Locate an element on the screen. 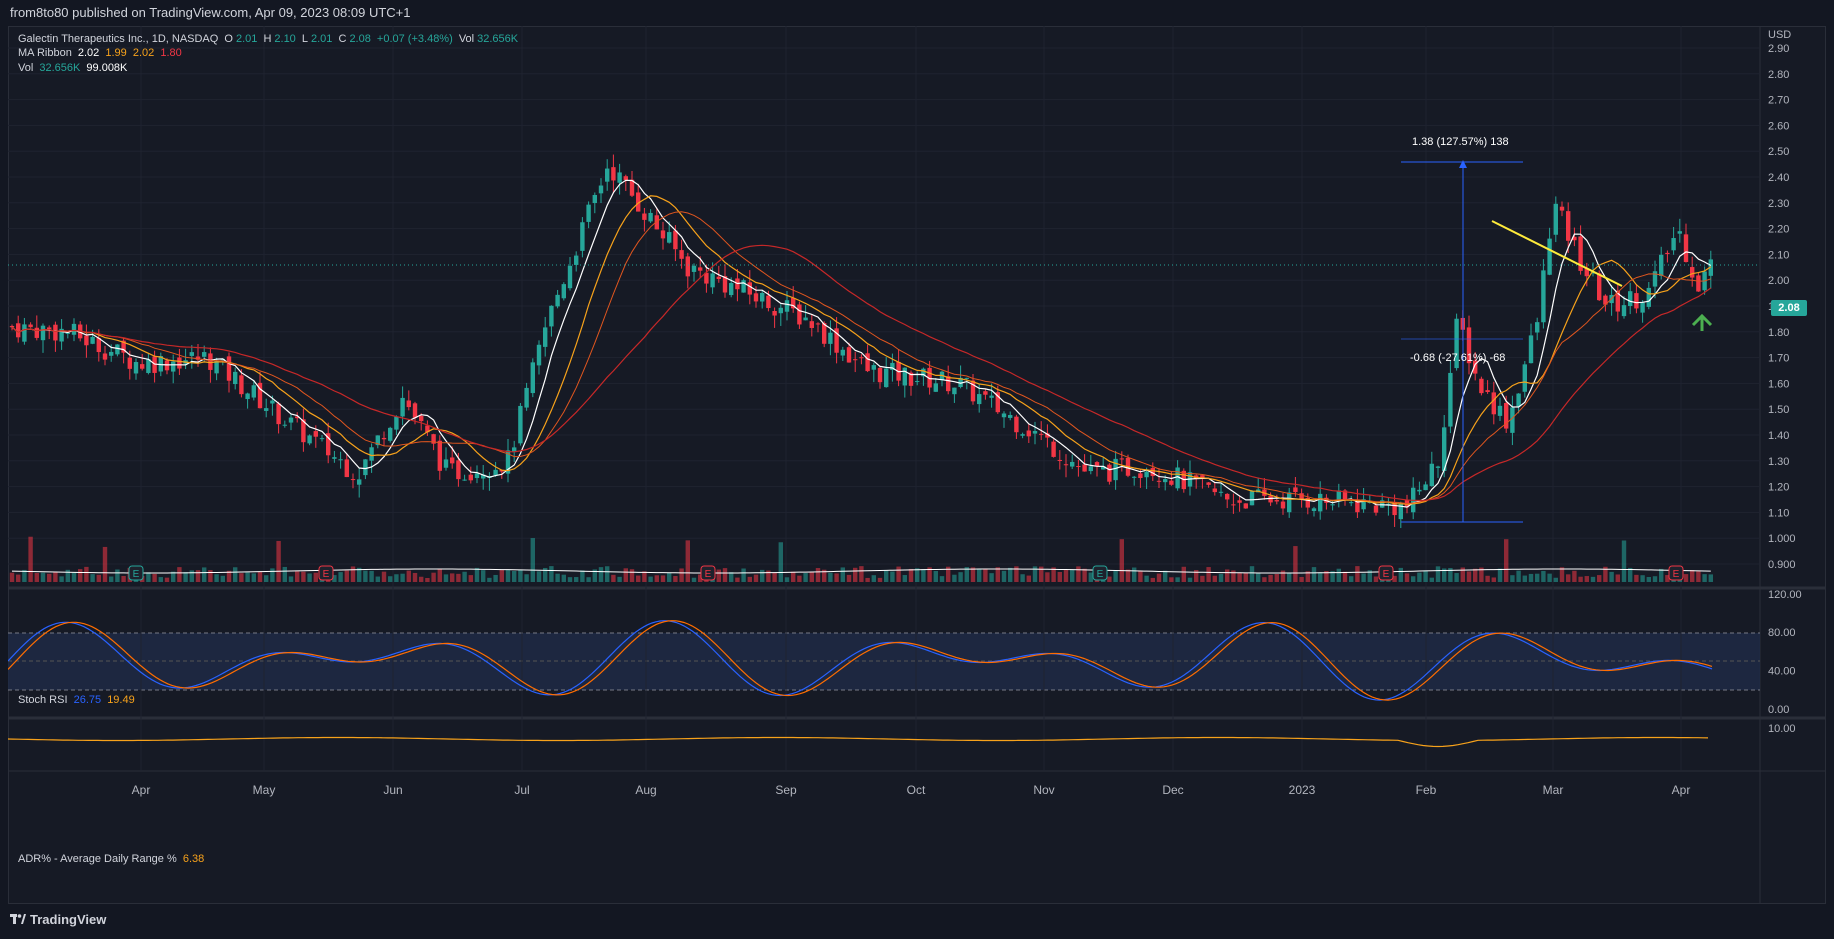  adr-legend: ADR% - Average Daily Range % 6.38 is located at coordinates (112, 859).